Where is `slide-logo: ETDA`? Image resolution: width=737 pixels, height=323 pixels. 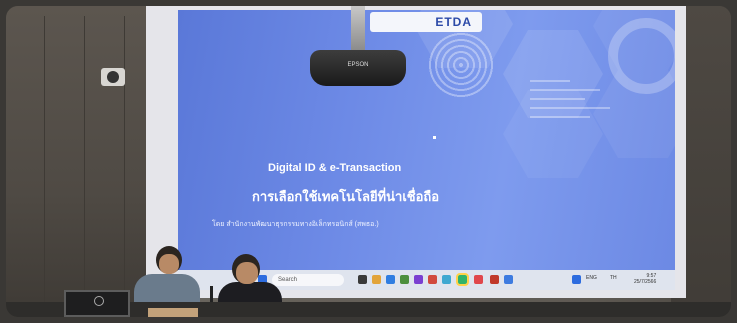 slide-logo: ETDA is located at coordinates (426, 22).